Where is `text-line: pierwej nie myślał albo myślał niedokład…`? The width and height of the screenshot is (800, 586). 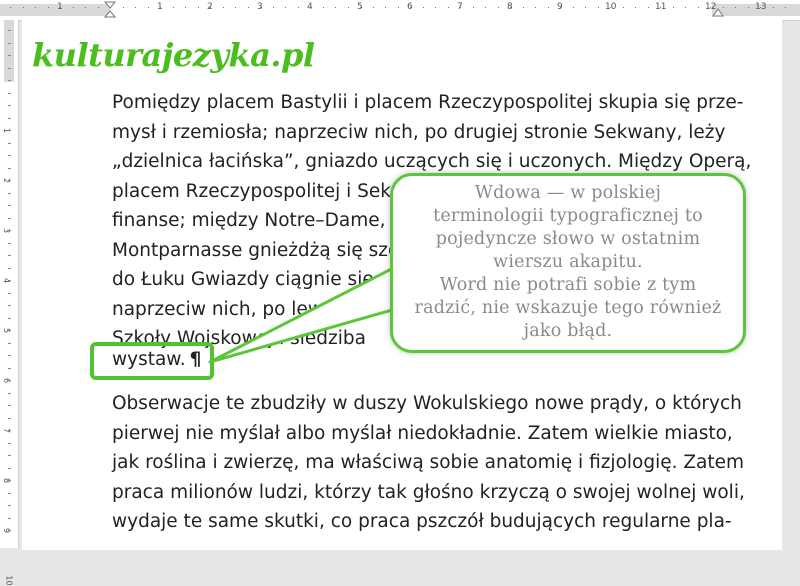 text-line: pierwej nie myślał albo myślał niedokład… is located at coordinates (422, 433).